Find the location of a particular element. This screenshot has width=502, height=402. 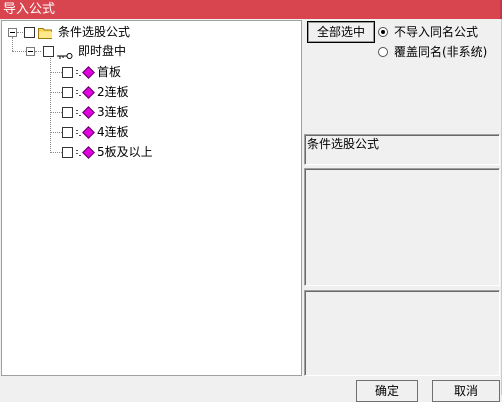

formula-category-label: 条件选股公式 is located at coordinates (343, 144).